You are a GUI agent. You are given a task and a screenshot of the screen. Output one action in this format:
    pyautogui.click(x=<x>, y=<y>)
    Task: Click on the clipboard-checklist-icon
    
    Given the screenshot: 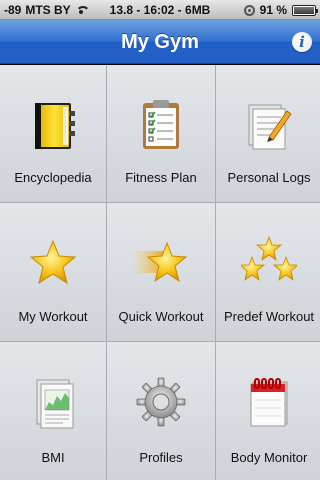 What is the action you would take?
    pyautogui.click(x=161, y=124)
    